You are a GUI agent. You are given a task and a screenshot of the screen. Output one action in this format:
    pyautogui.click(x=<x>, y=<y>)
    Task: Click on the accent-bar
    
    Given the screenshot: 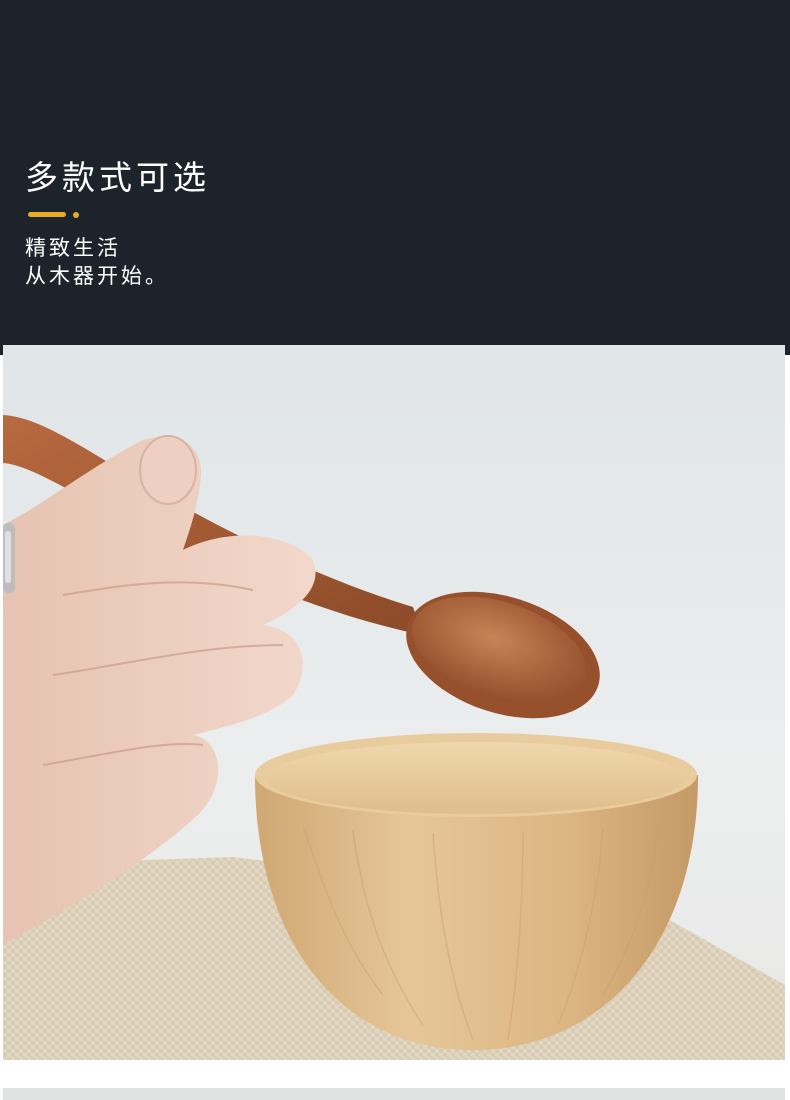 What is the action you would take?
    pyautogui.click(x=47, y=214)
    